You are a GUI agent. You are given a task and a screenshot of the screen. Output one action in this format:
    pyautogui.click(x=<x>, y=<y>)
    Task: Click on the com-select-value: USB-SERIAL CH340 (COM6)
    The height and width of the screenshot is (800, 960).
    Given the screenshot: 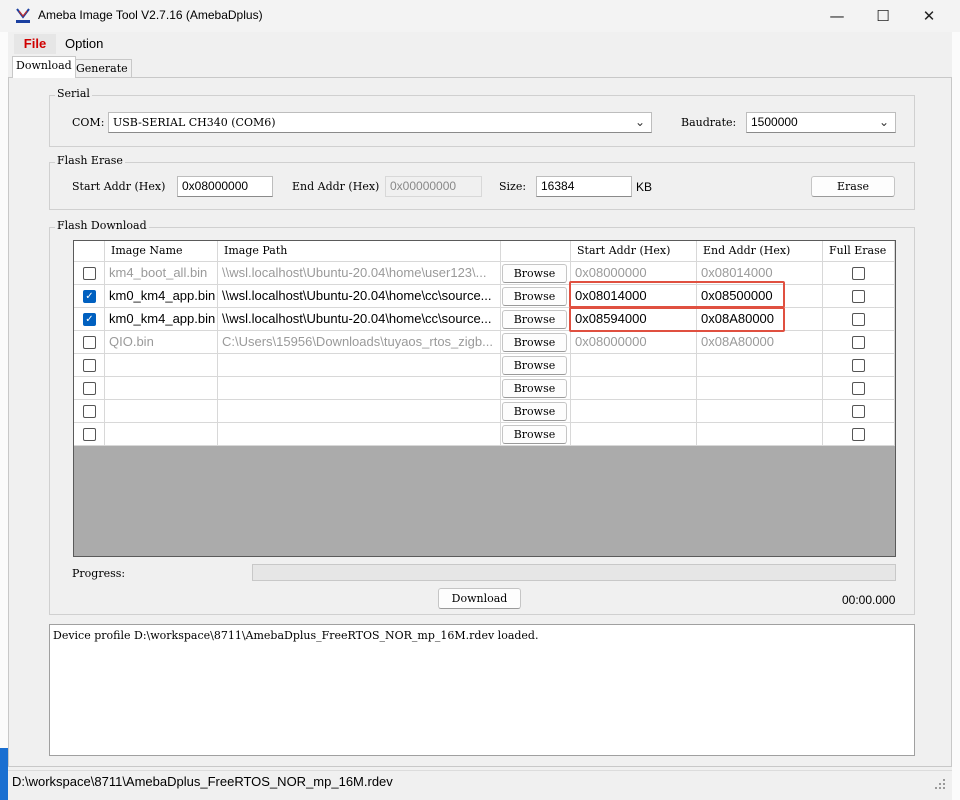 What is the action you would take?
    pyautogui.click(x=194, y=122)
    